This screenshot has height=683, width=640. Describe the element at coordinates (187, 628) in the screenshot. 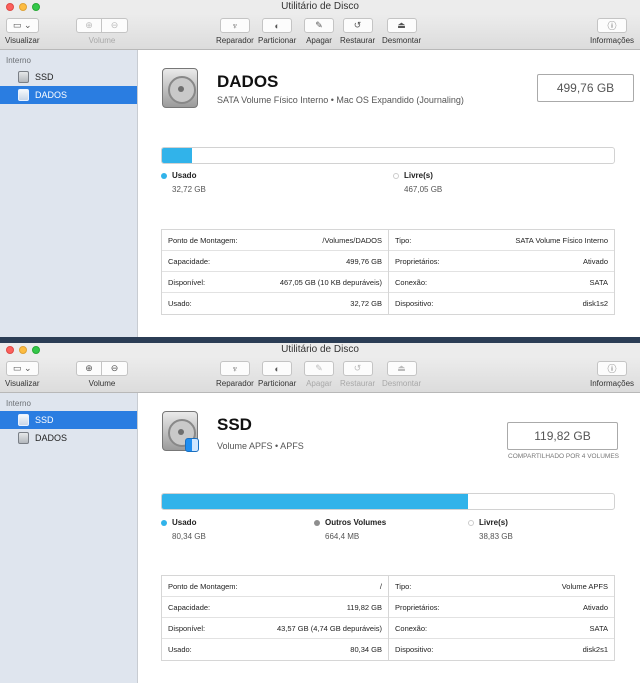

I see `info-label: Disponível:` at that location.